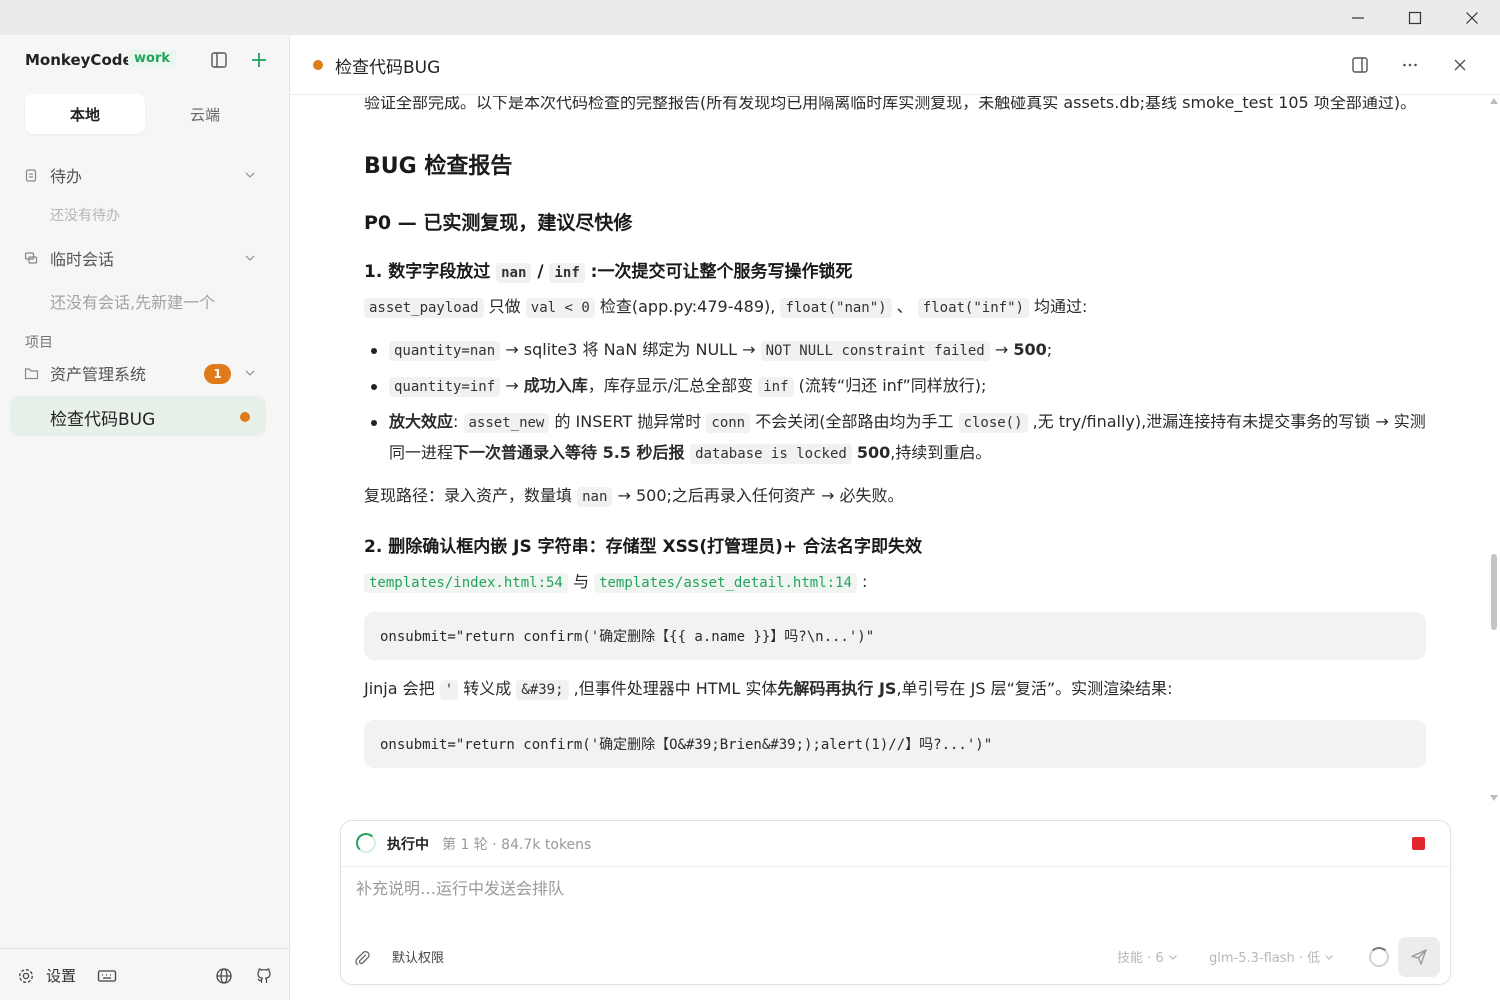 This screenshot has height=1000, width=1500. What do you see at coordinates (445, 387) in the screenshot?
I see `inline-code: quantity=inf` at bounding box center [445, 387].